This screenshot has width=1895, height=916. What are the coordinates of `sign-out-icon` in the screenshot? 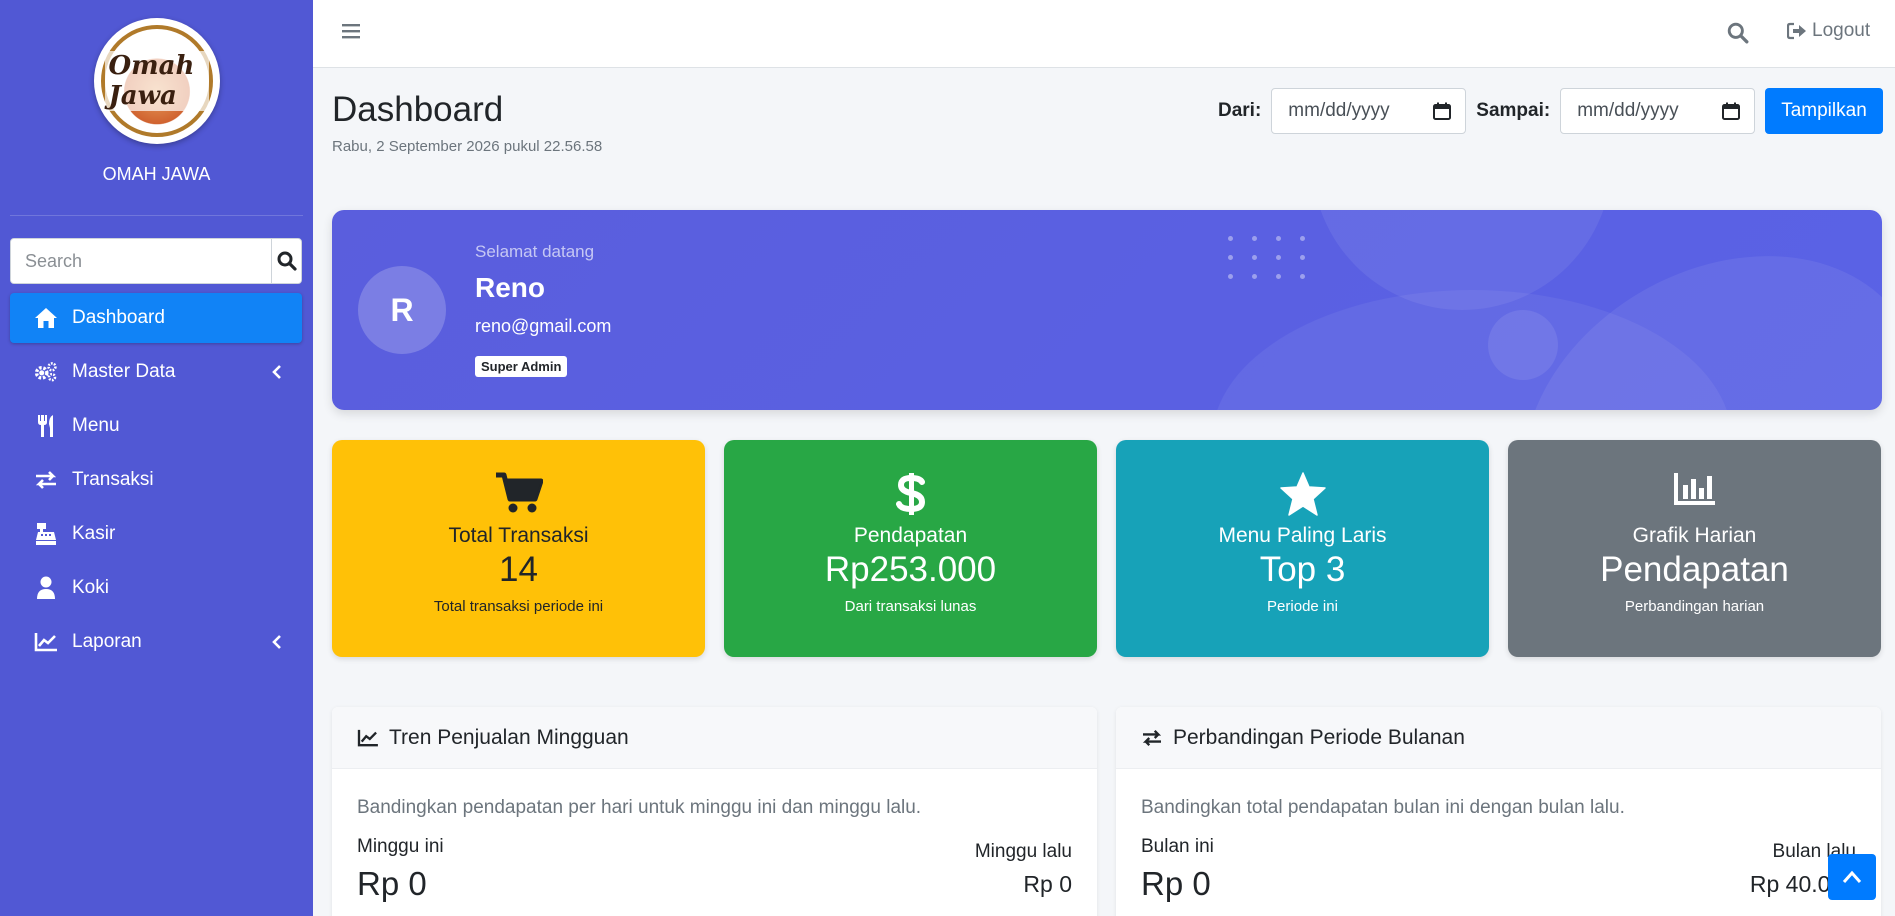 It's located at (1796, 31).